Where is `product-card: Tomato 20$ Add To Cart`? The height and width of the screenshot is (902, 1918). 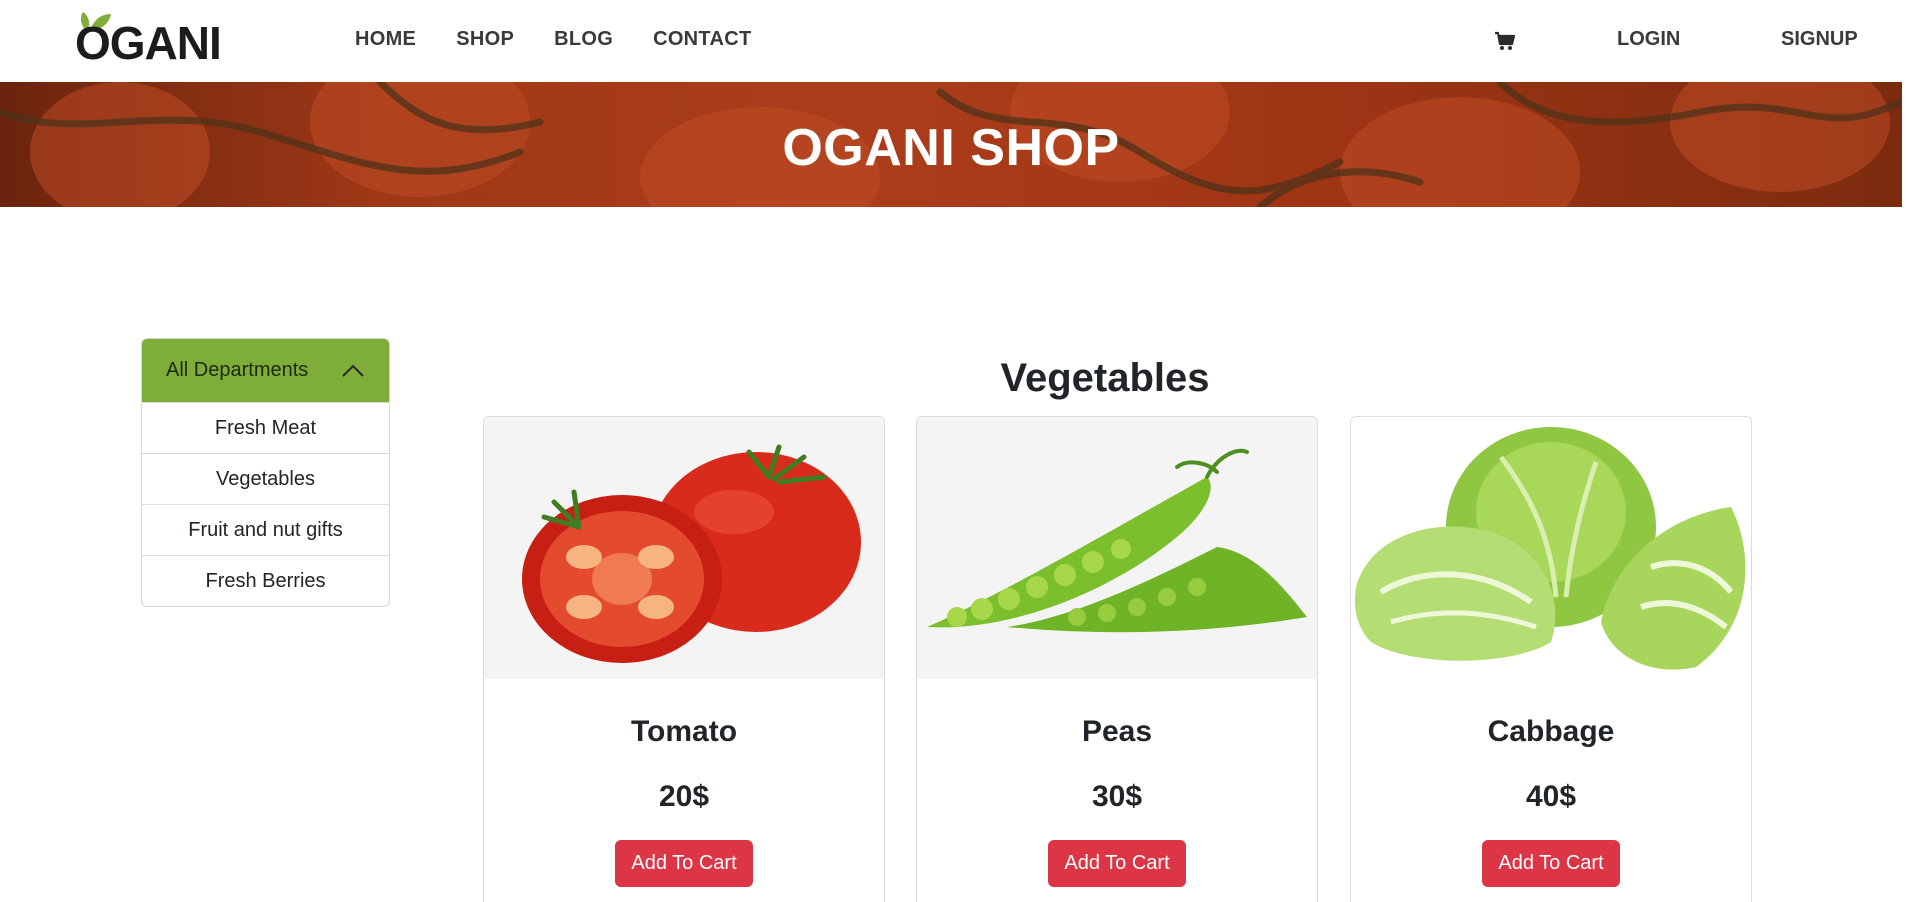
product-card: Tomato 20$ Add To Cart is located at coordinates (684, 659).